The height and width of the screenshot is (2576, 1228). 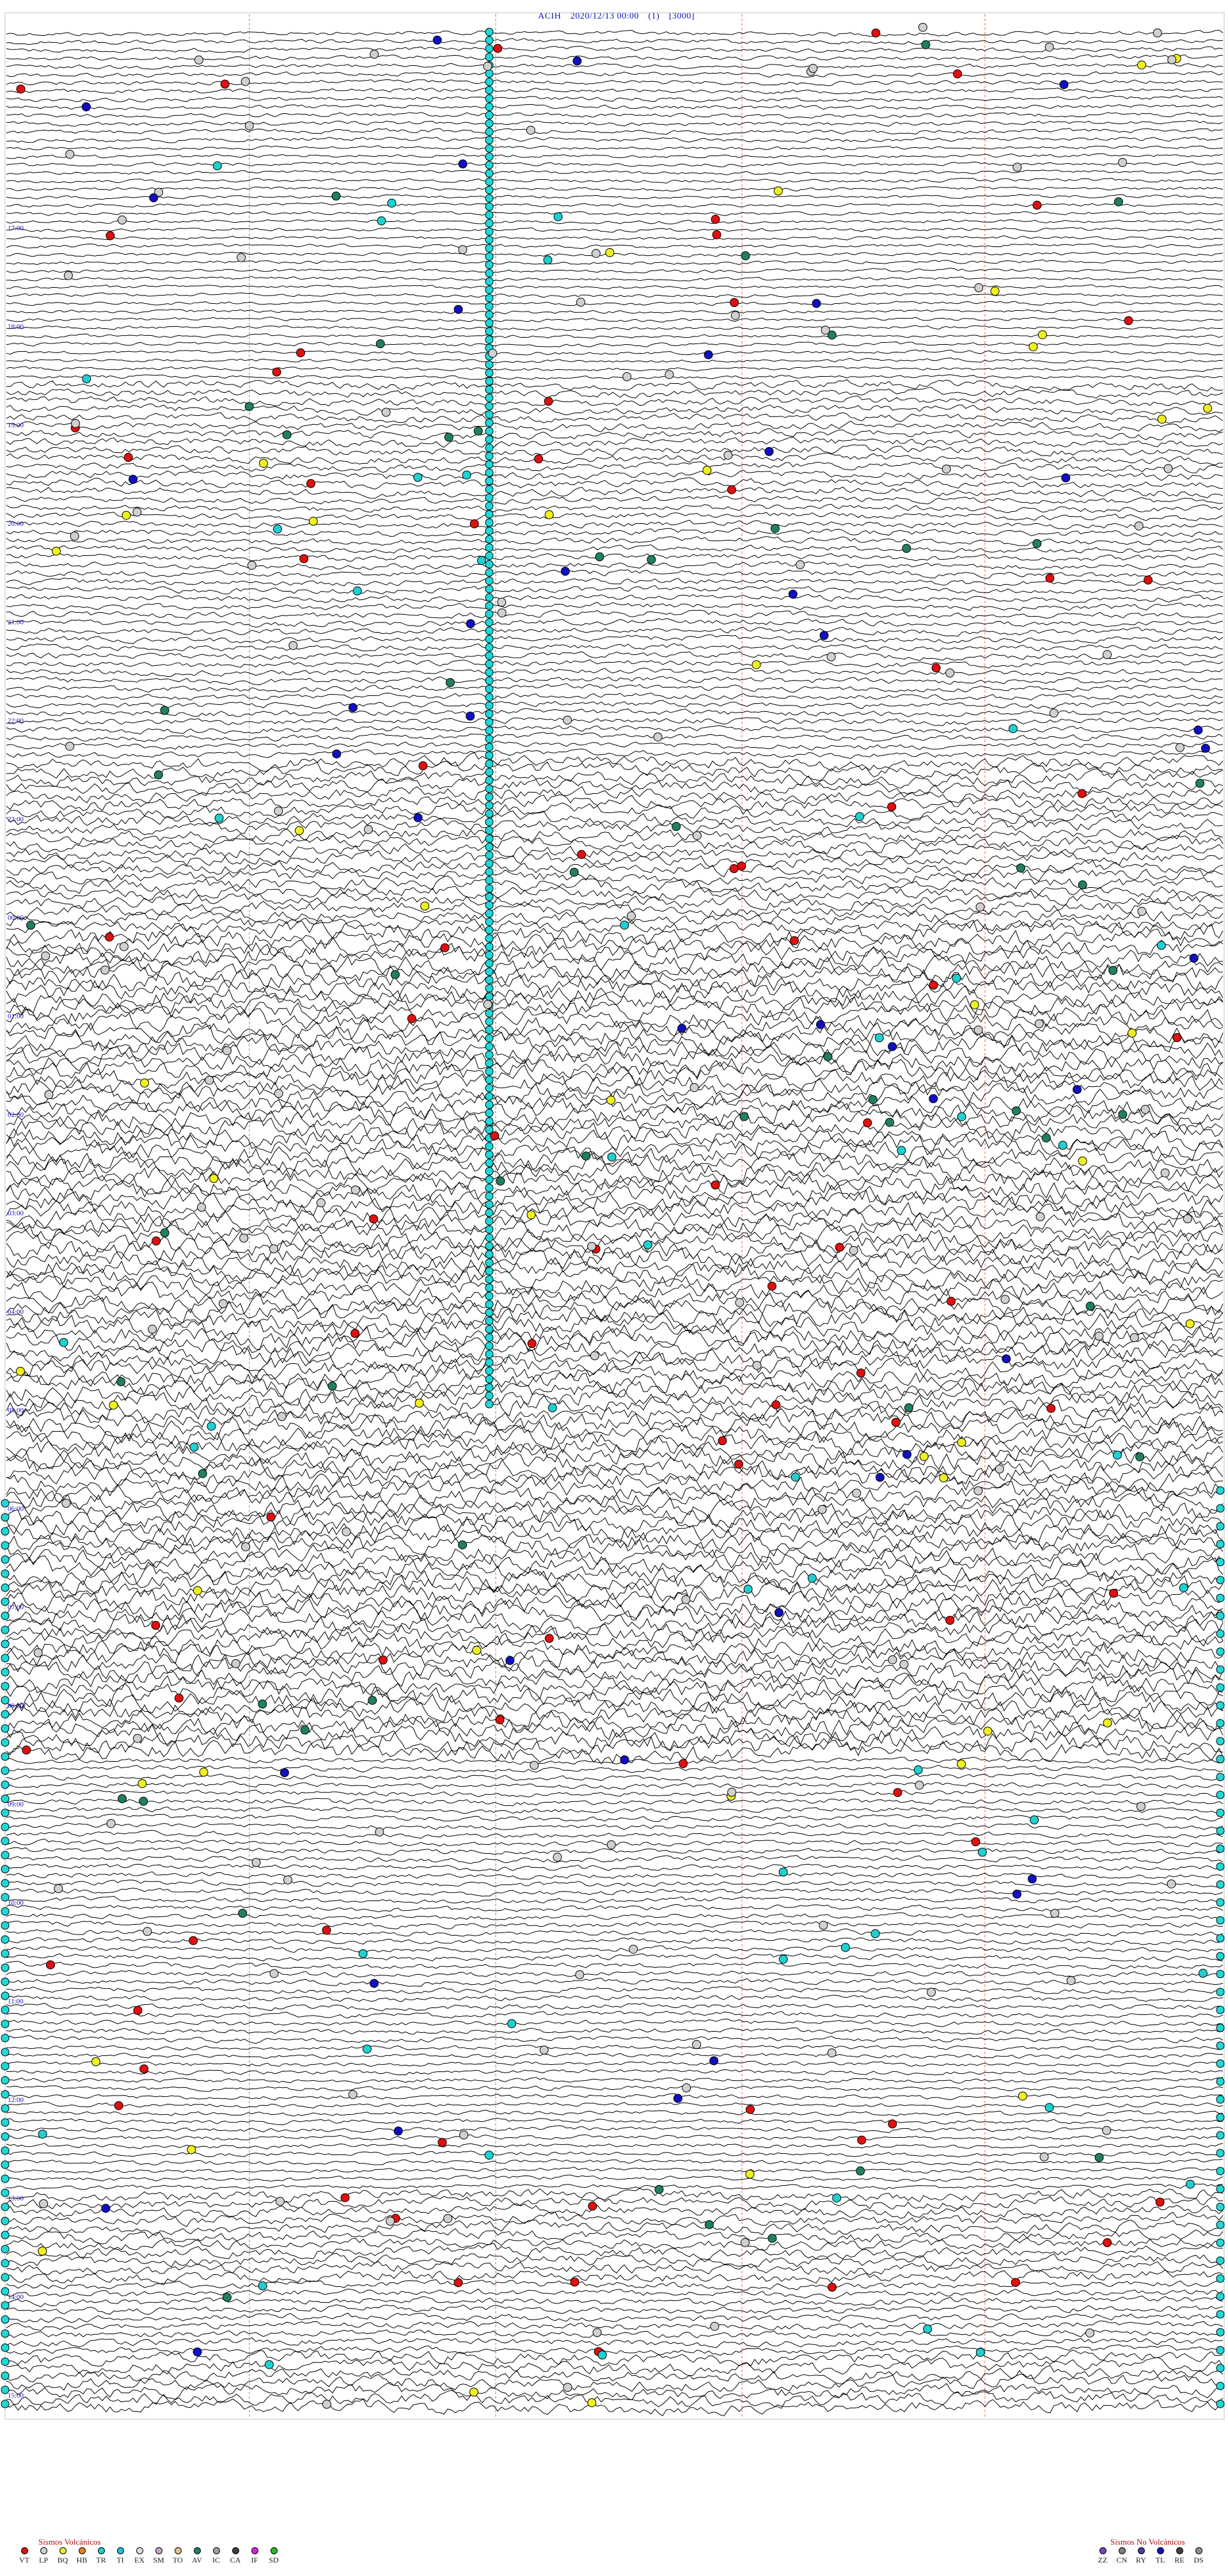 What do you see at coordinates (24, 2550) in the screenshot?
I see `legend-dot-icon` at bounding box center [24, 2550].